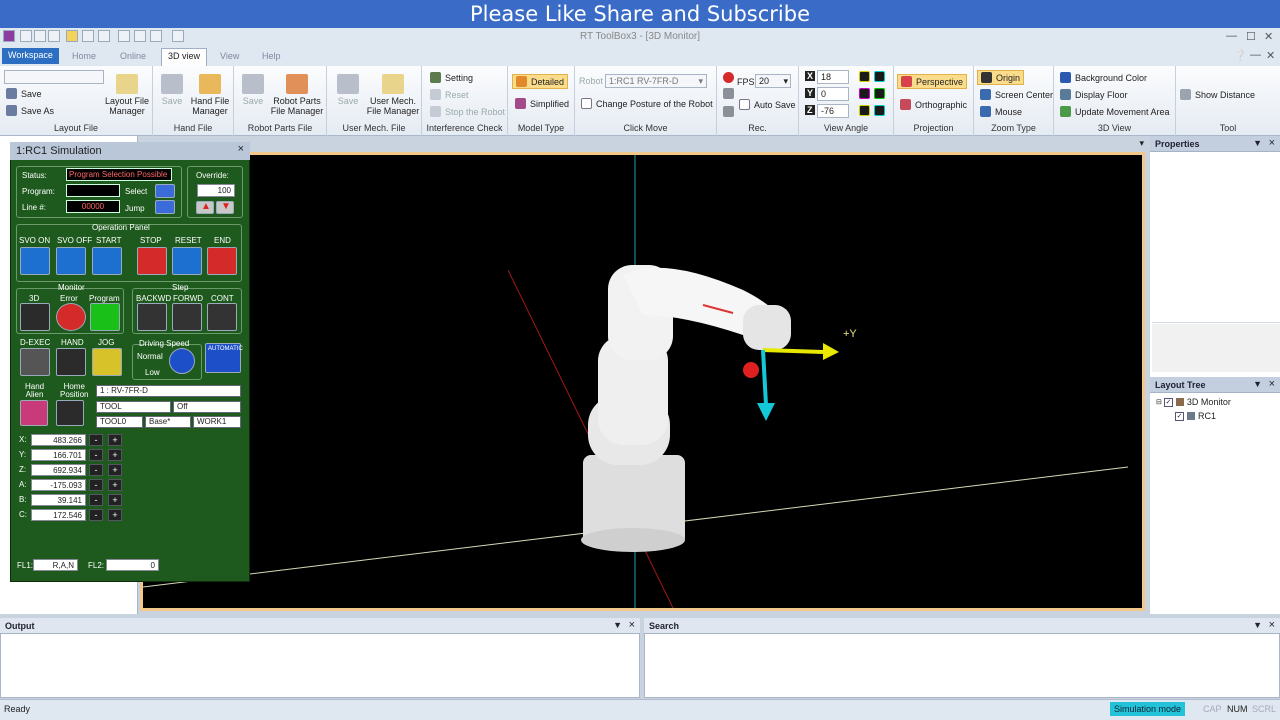  I want to click on show-distance-button: Show Distance, so click(1217, 94).